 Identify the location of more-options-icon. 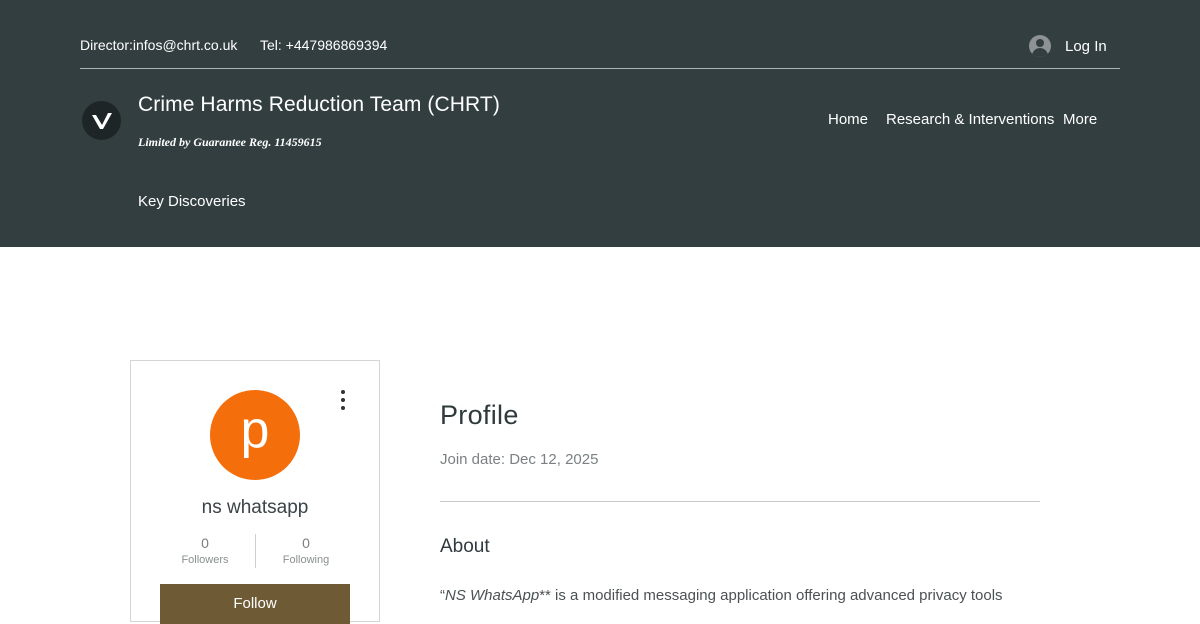
(343, 400).